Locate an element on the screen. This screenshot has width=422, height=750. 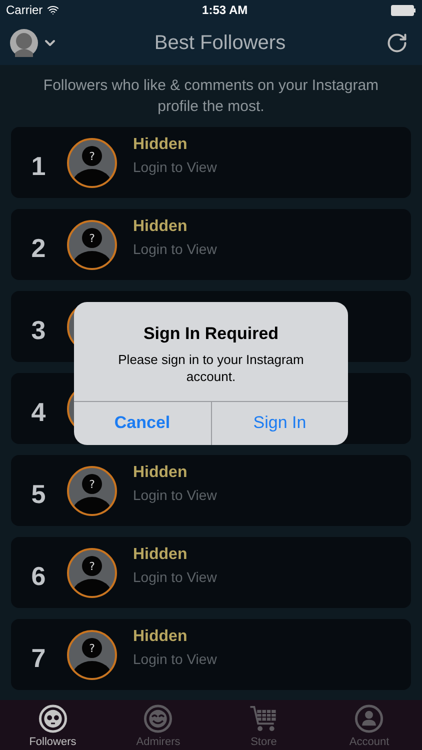
profile-switcher-button is located at coordinates (34, 42).